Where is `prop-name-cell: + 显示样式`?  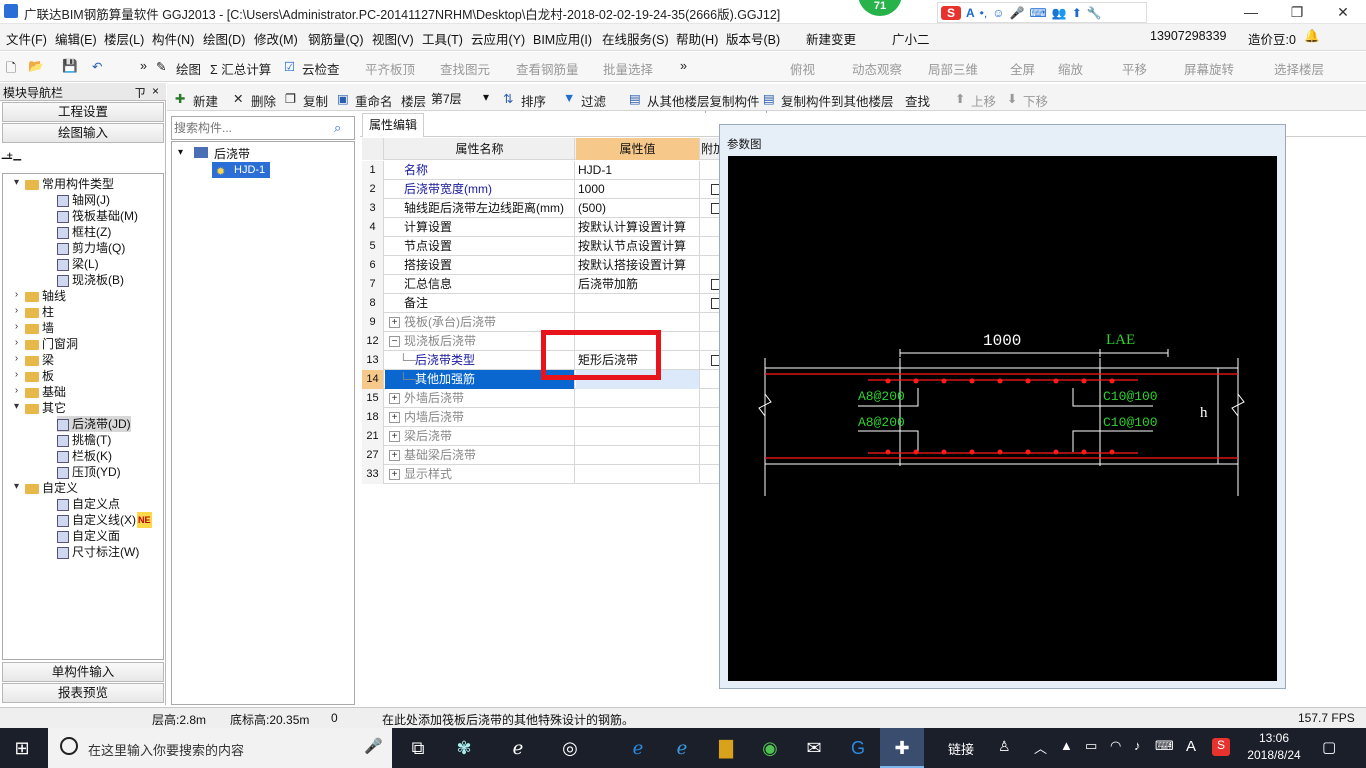 prop-name-cell: + 显示样式 is located at coordinates (480, 474).